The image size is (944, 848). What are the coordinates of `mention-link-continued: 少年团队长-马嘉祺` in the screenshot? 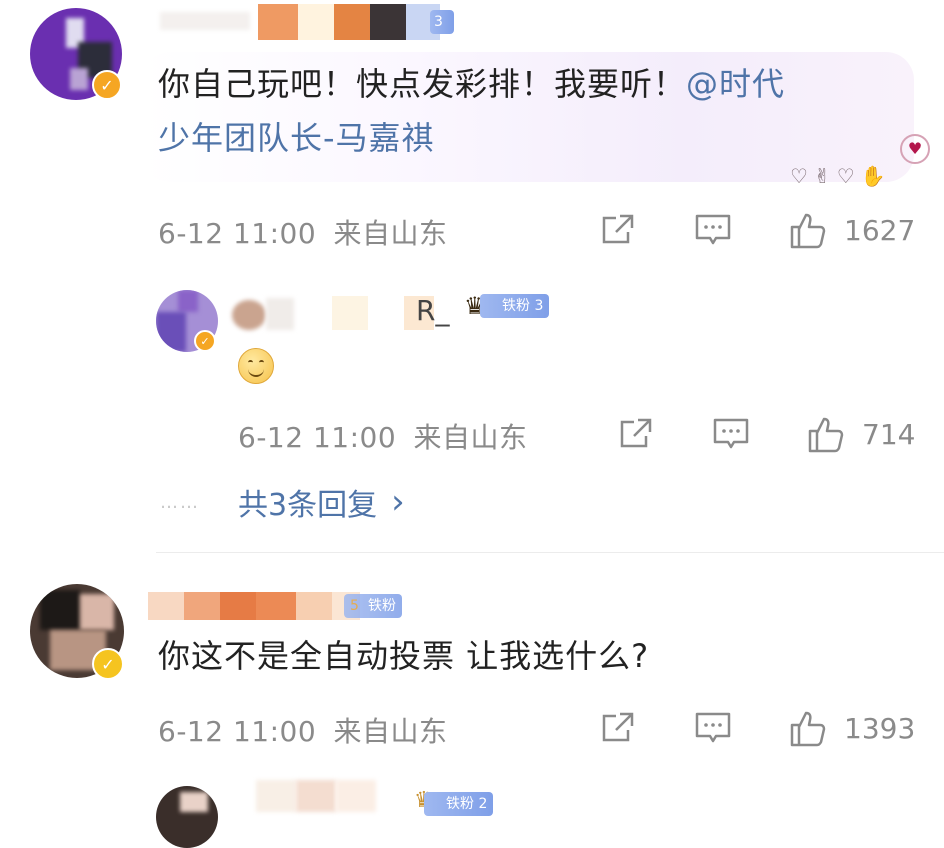 It's located at (296, 138).